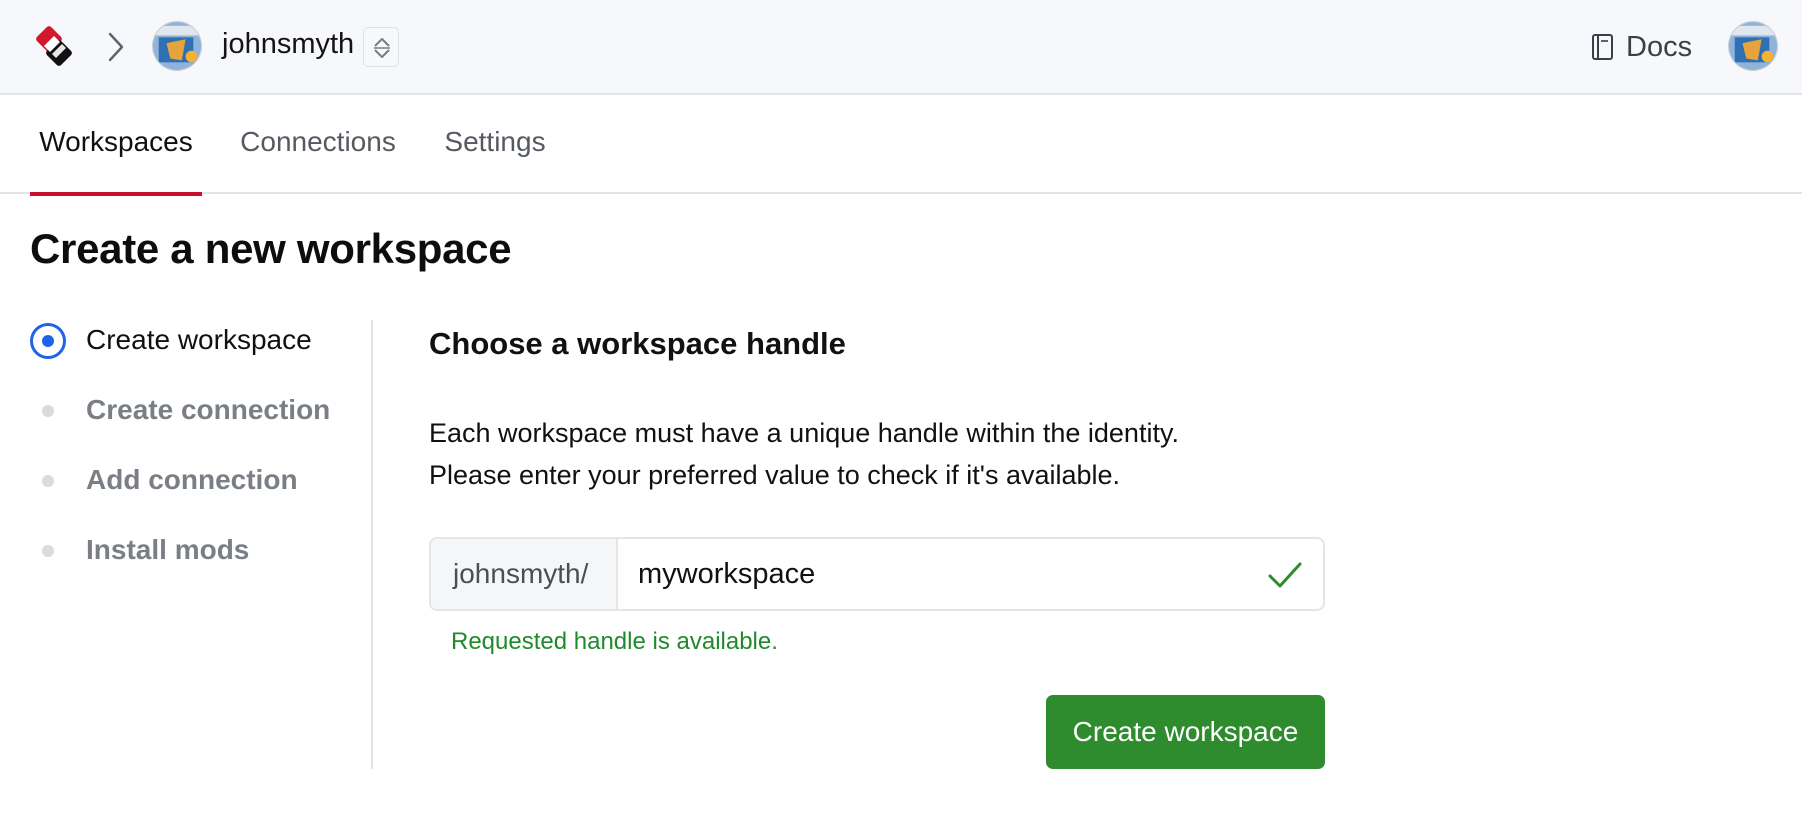 The height and width of the screenshot is (824, 1802). What do you see at coordinates (970, 574) in the screenshot?
I see `workspace-handle-input` at bounding box center [970, 574].